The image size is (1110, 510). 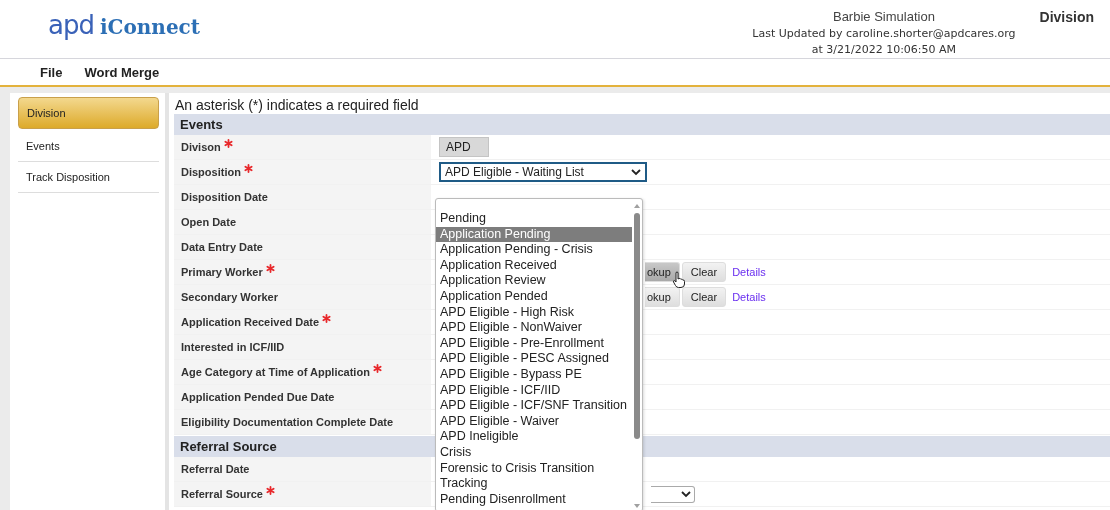 What do you see at coordinates (297, 105) in the screenshot?
I see `required-note: An asterisk (*) indicates a required field` at bounding box center [297, 105].